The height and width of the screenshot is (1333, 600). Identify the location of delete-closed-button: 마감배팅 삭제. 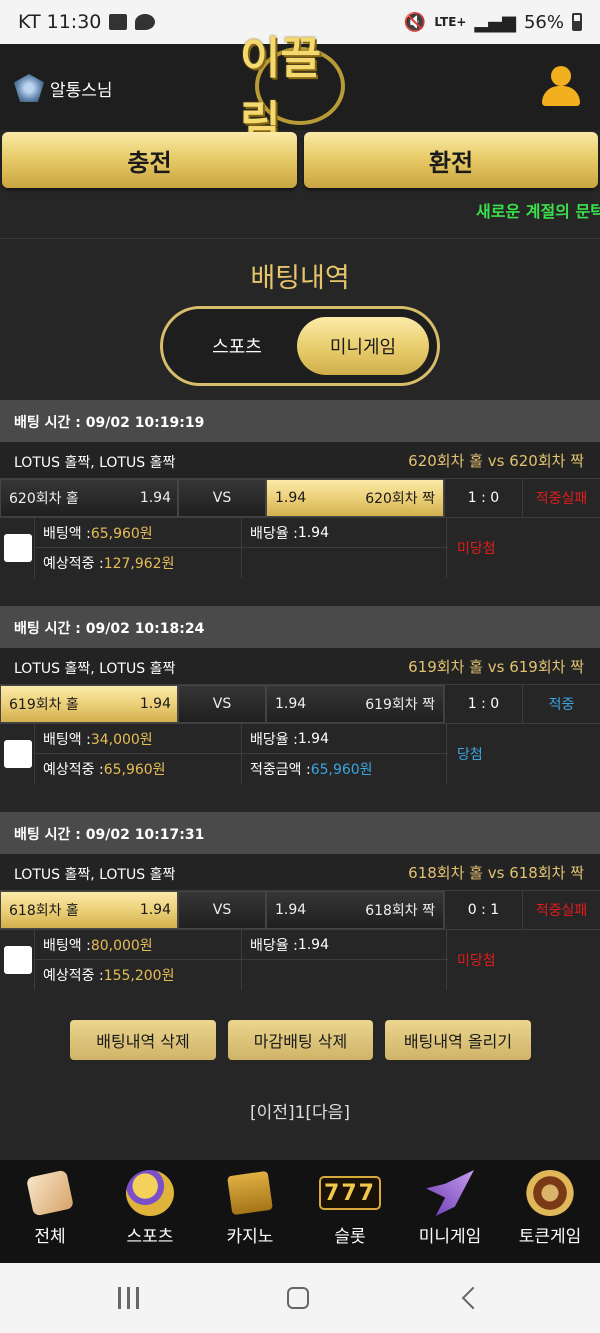
(300, 1040).